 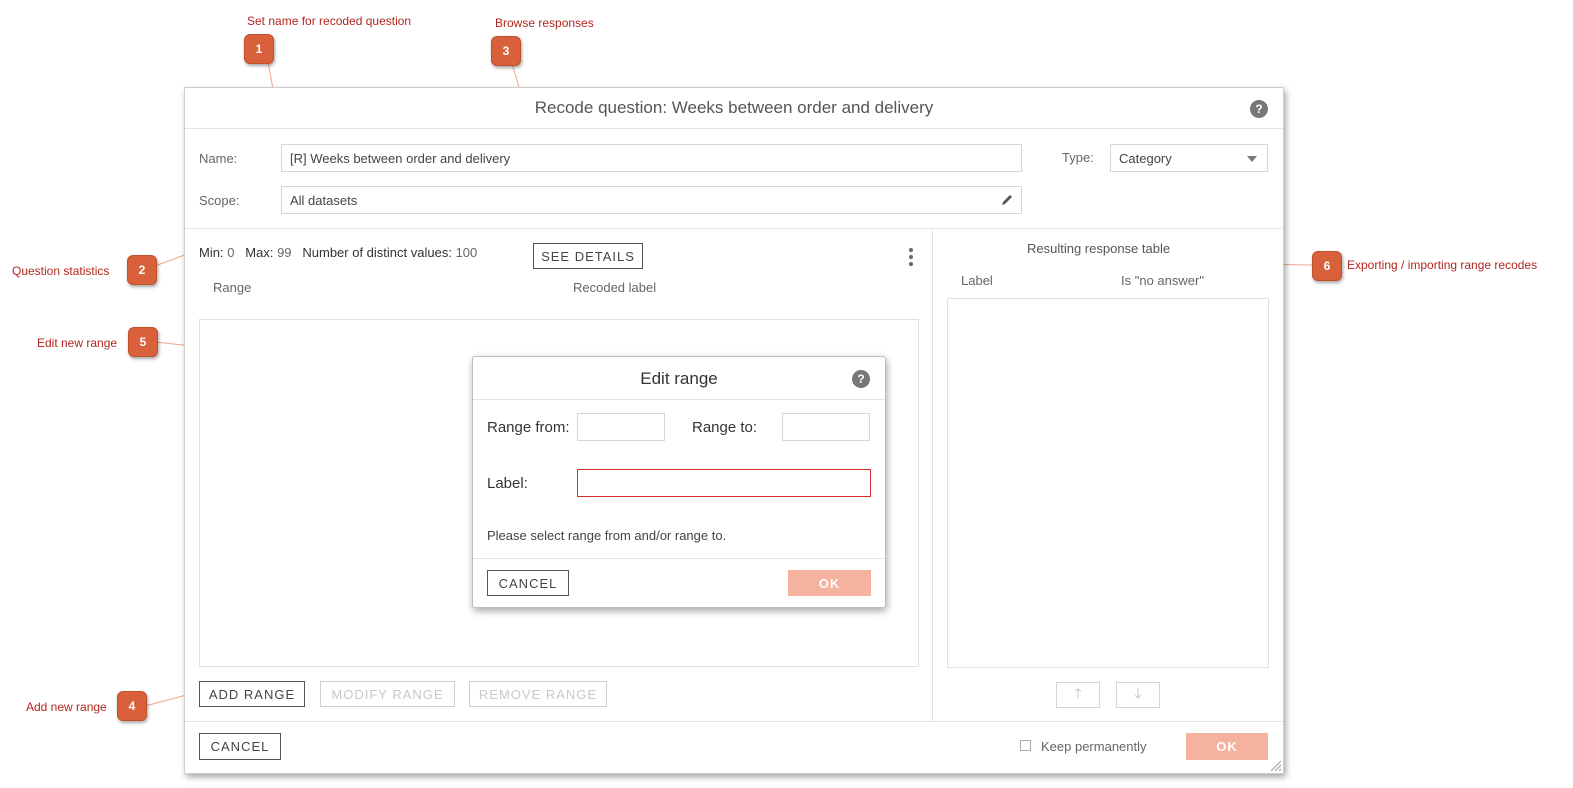 I want to click on chevron-down-icon, so click(x=1252, y=159).